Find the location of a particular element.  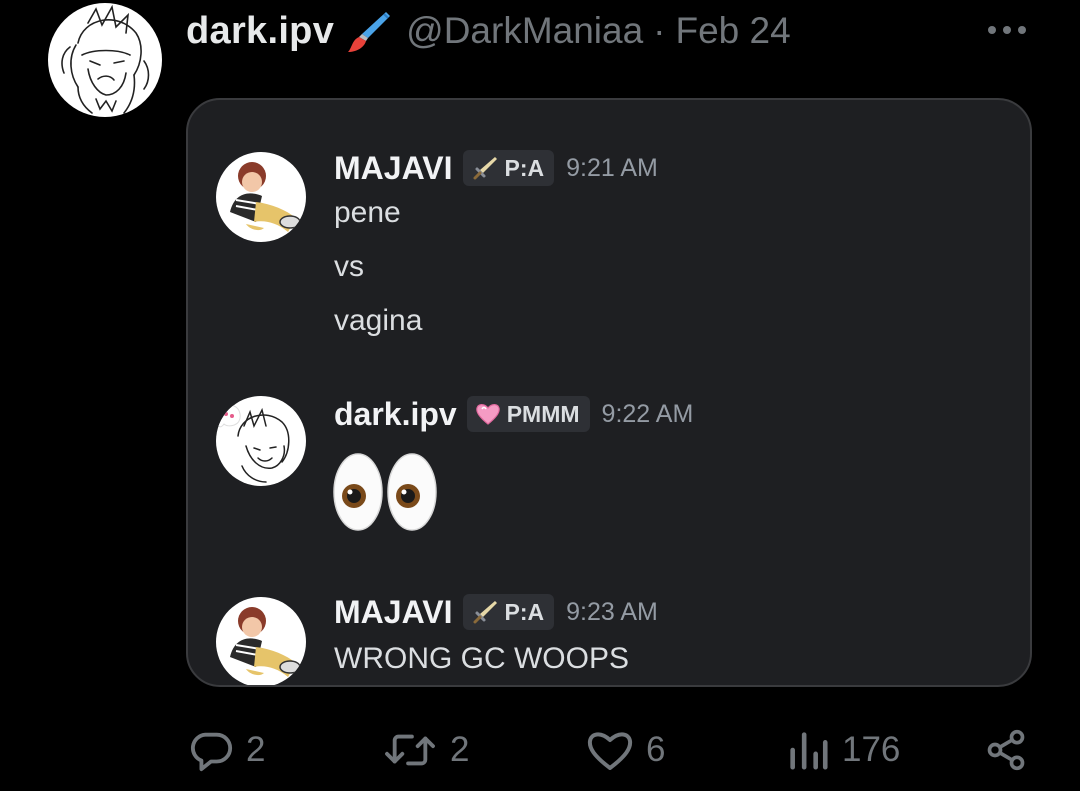

message-header: MAJAVI P:A 9:23 AM is located at coordinates (496, 612).